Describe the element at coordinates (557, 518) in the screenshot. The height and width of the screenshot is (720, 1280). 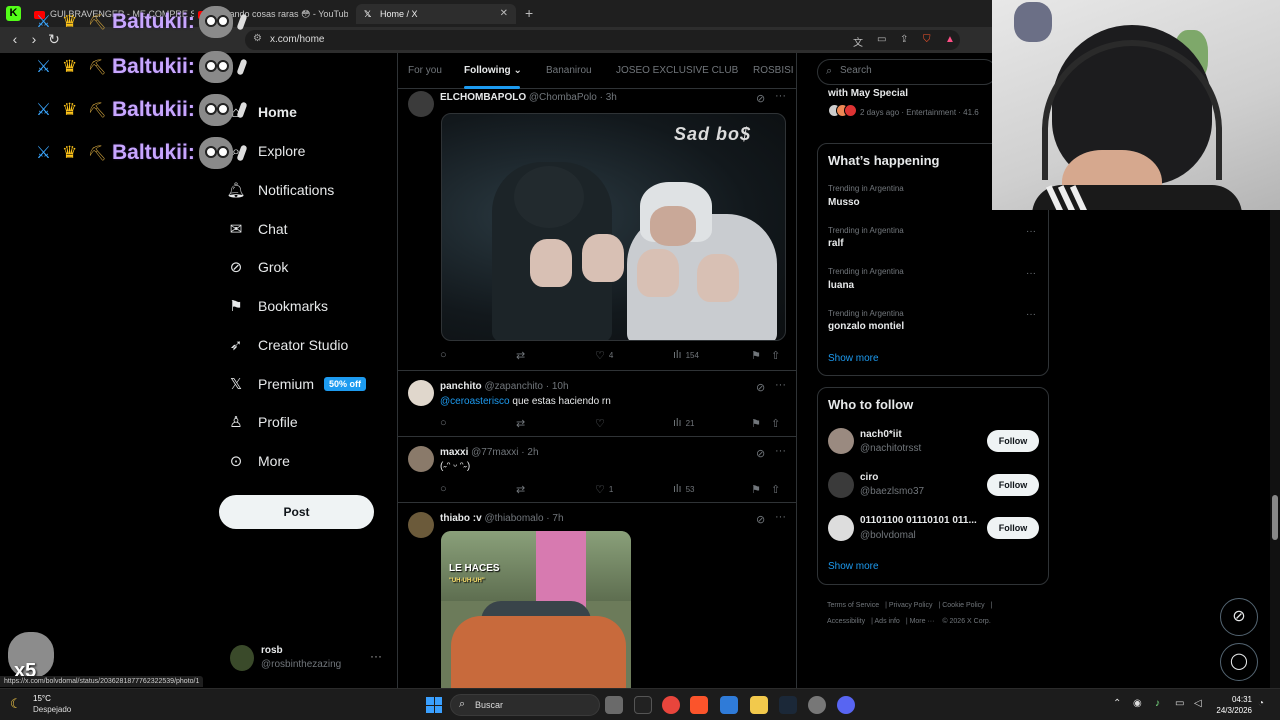
I see `tweet-time: 7h` at that location.